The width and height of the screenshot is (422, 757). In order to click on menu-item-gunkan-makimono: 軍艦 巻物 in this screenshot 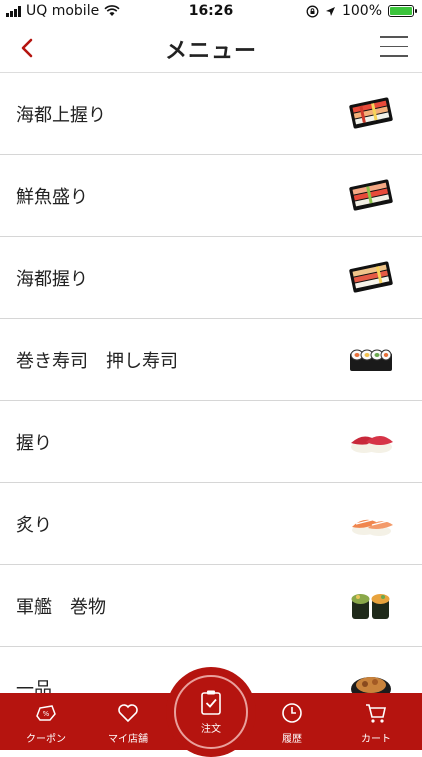, I will do `click(211, 606)`.